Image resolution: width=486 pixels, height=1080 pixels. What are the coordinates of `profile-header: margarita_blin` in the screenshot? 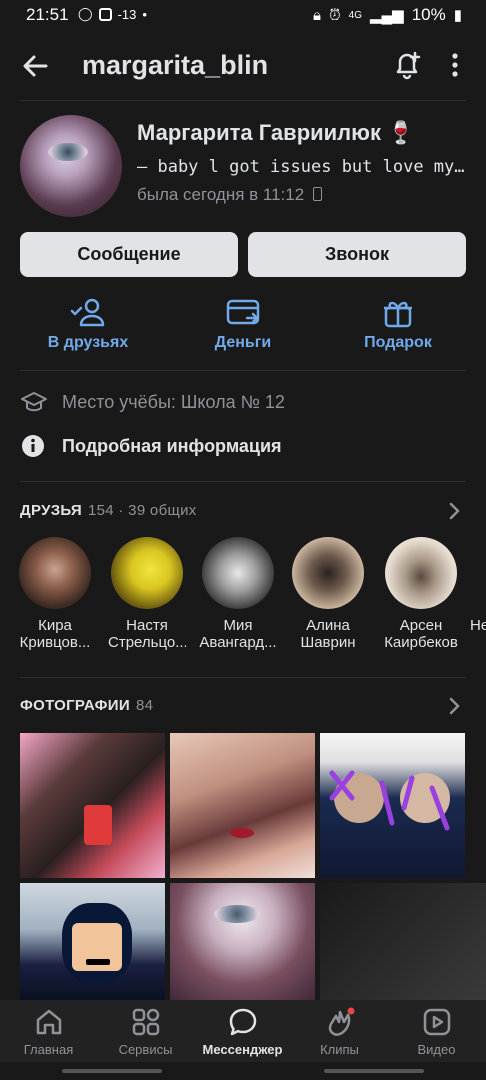 It's located at (243, 66).